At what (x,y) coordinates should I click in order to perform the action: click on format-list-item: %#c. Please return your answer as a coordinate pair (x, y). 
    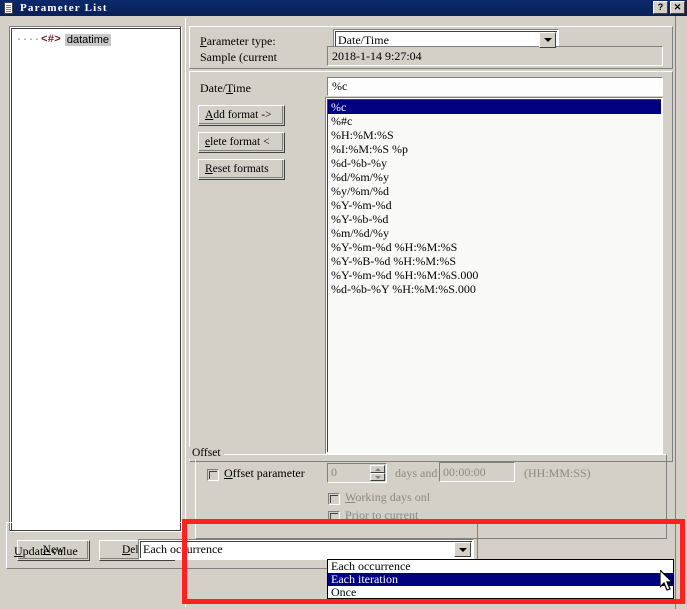
    Looking at the image, I should click on (494, 121).